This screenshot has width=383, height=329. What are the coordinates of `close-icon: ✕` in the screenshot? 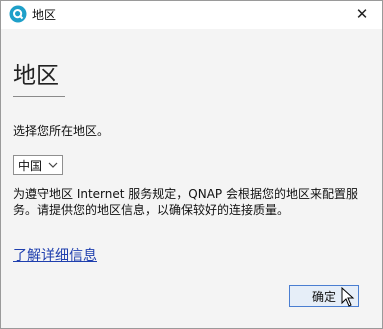 It's located at (362, 14).